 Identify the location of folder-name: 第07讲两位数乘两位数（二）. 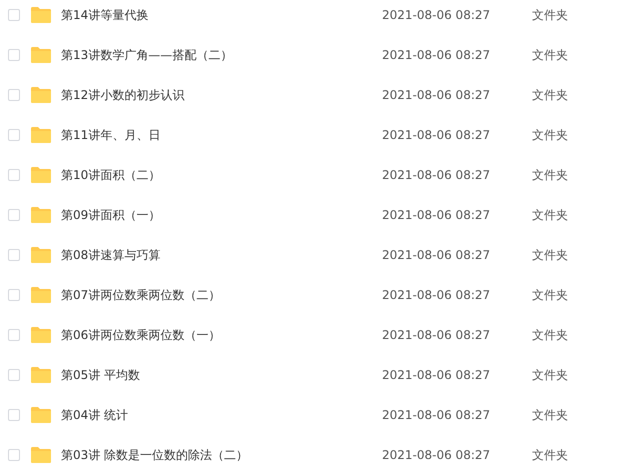
(221, 295).